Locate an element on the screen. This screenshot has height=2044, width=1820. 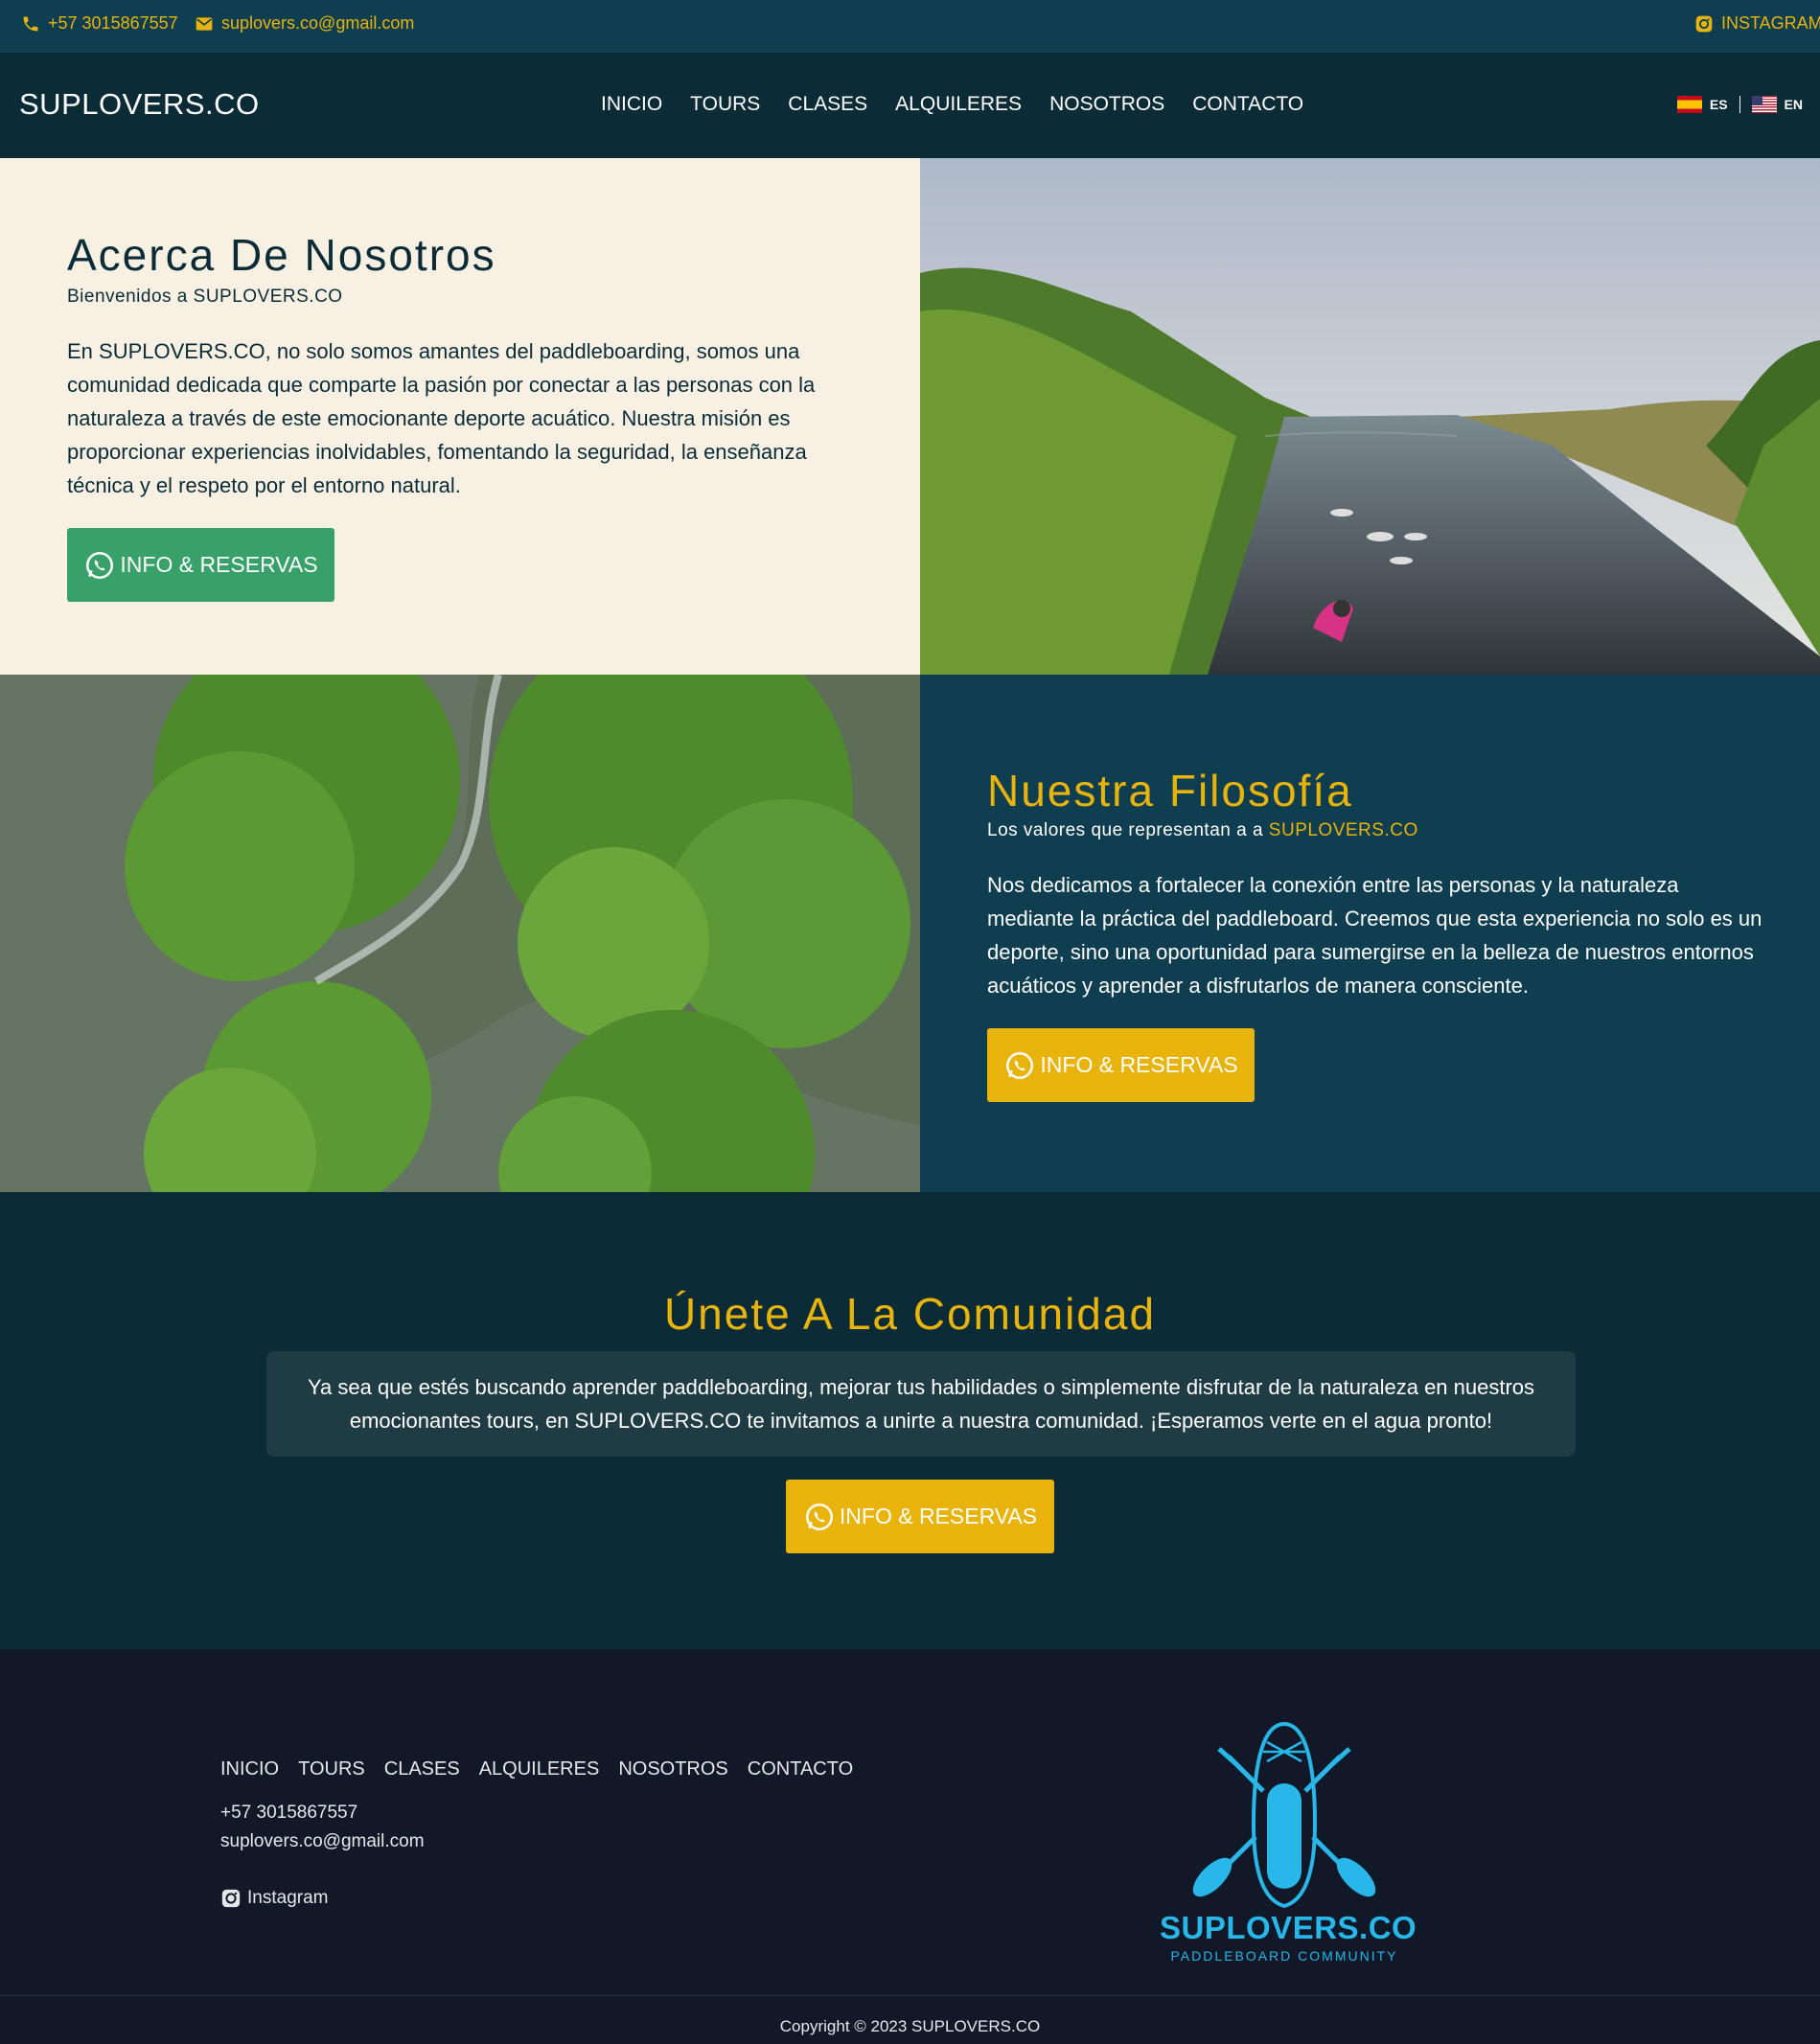
email-text: suplovers.co@gmail.com is located at coordinates (318, 23).